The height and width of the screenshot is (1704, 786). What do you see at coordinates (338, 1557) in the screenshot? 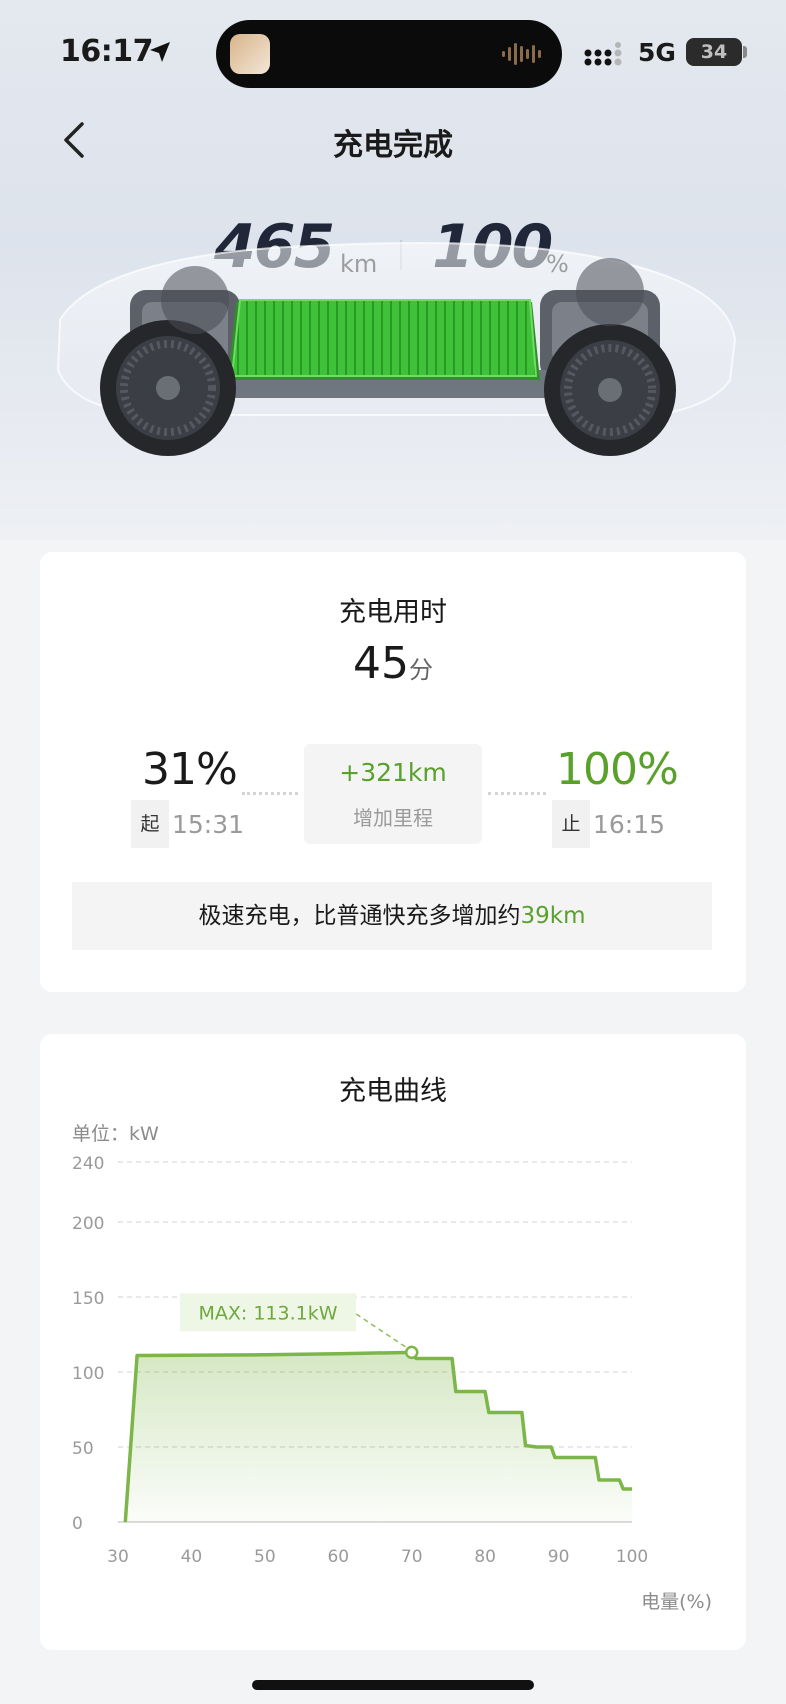
I see `x-tick-label: 60` at bounding box center [338, 1557].